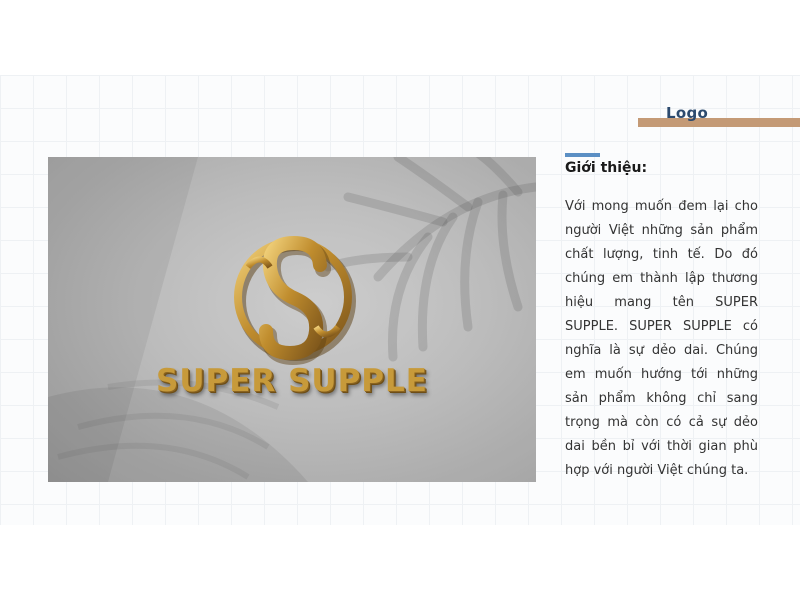 The height and width of the screenshot is (600, 800). What do you see at coordinates (687, 113) in the screenshot?
I see `section-title: Logo` at bounding box center [687, 113].